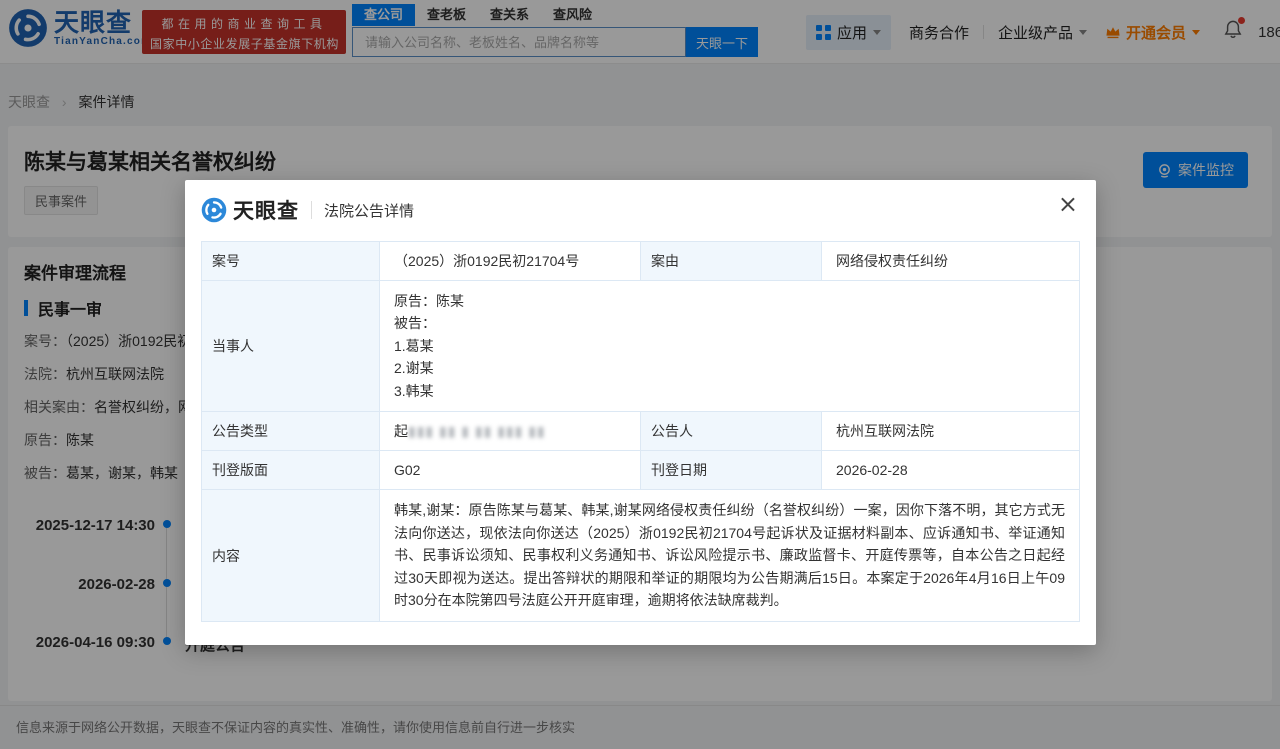 The width and height of the screenshot is (1280, 749). What do you see at coordinates (731, 431) in the screenshot?
I see `announcer-label: 公告人` at bounding box center [731, 431].